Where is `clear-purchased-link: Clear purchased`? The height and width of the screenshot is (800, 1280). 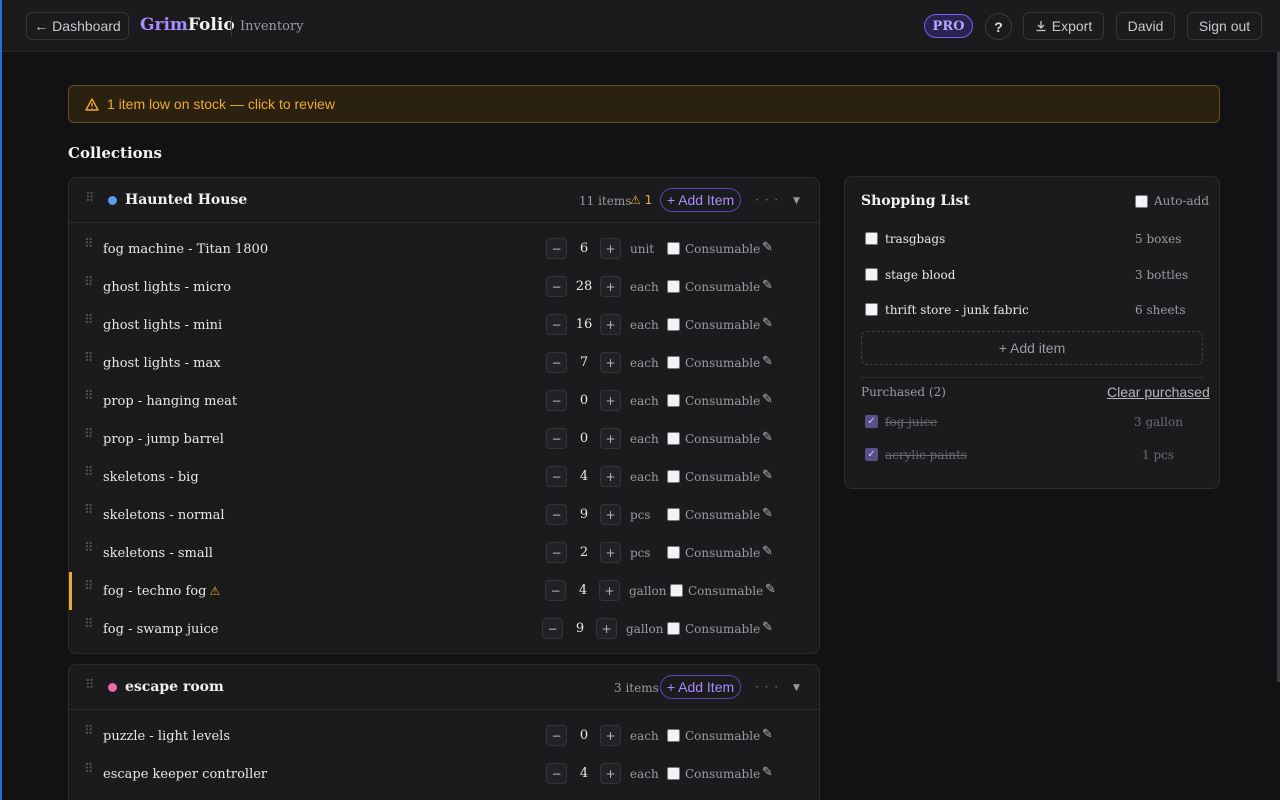
clear-purchased-link: Clear purchased is located at coordinates (1158, 392).